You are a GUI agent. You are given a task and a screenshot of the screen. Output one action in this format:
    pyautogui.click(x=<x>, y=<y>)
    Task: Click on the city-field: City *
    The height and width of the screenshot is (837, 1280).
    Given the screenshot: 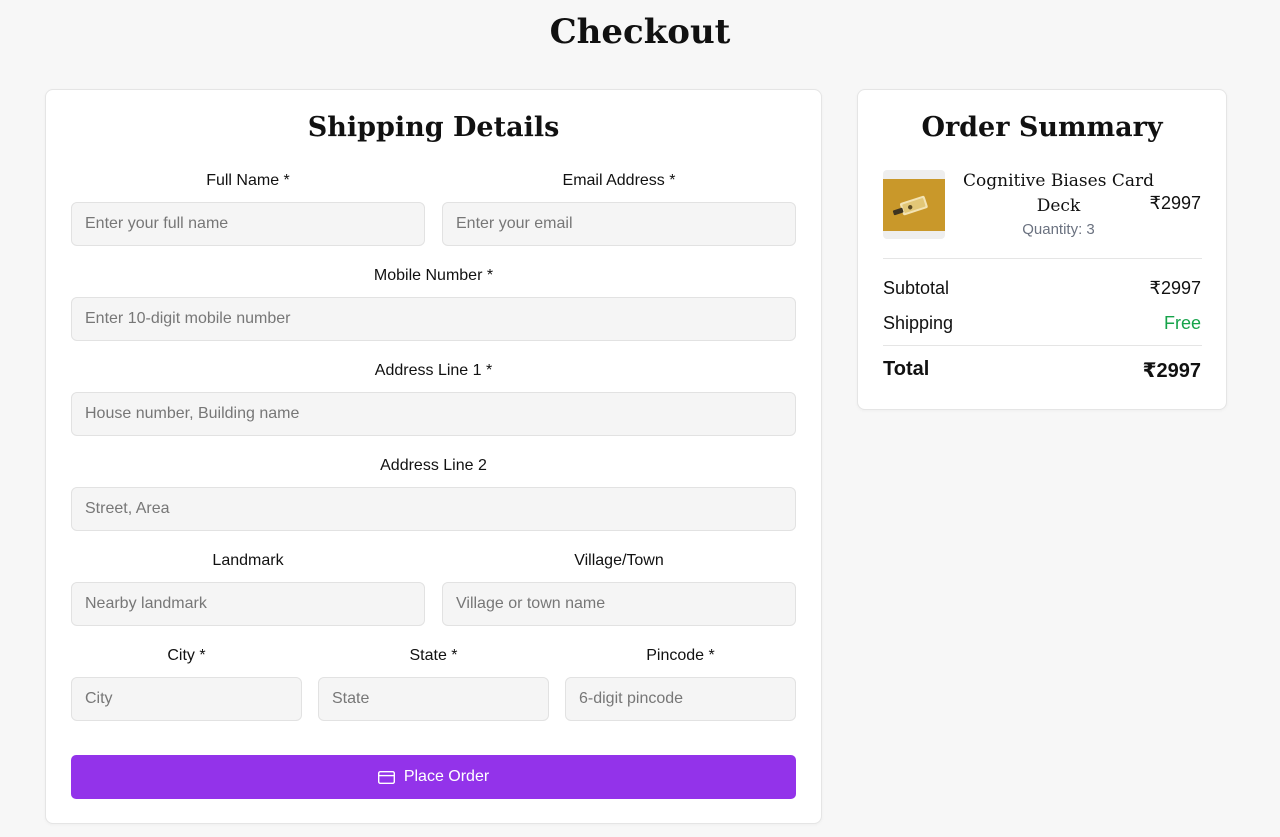 What is the action you would take?
    pyautogui.click(x=186, y=683)
    